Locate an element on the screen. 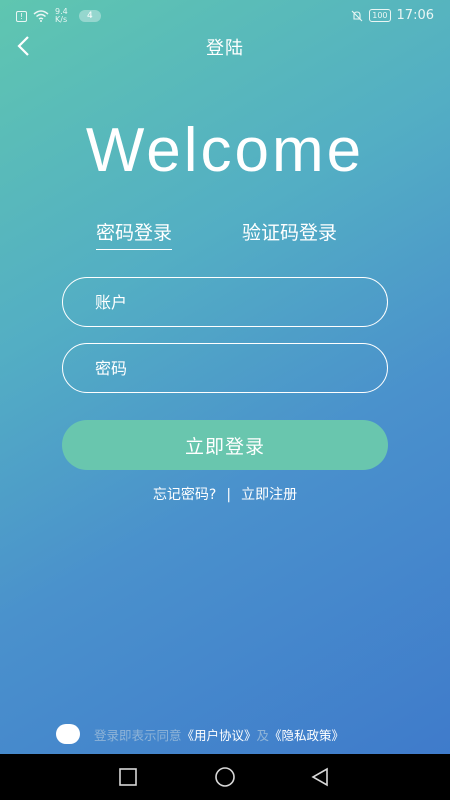  back-nav-icon is located at coordinates (320, 777).